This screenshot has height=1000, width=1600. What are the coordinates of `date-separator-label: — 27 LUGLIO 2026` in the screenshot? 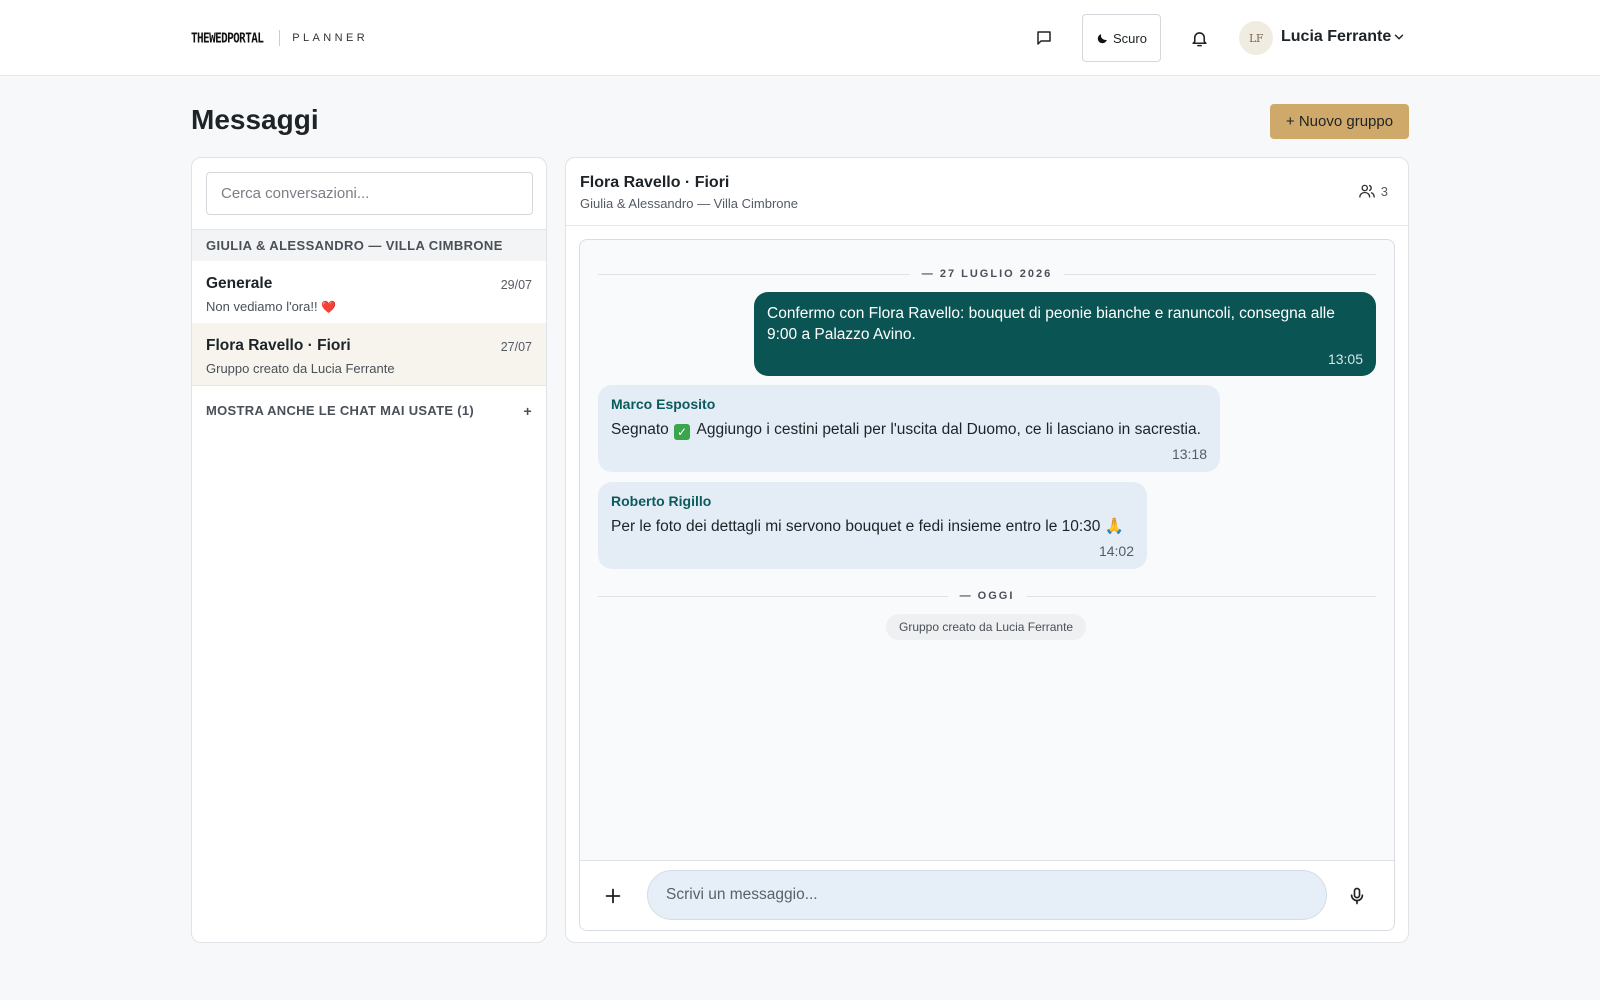 It's located at (987, 274).